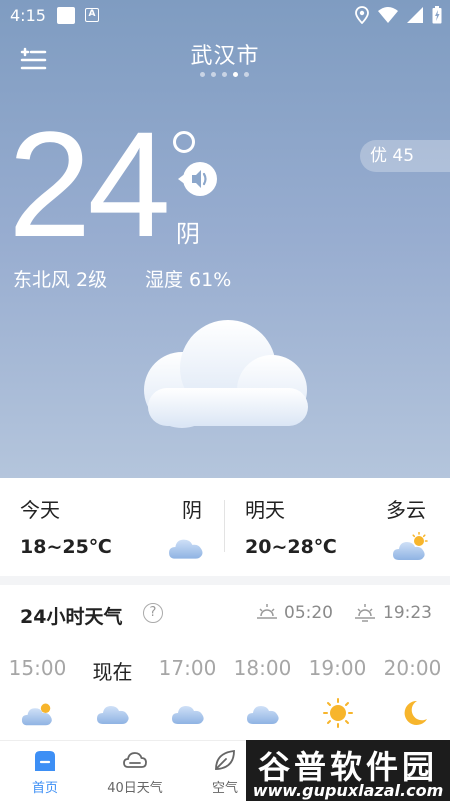 The width and height of the screenshot is (450, 801). Describe the element at coordinates (92, 15) in the screenshot. I see `notification-a-icon: A` at that location.